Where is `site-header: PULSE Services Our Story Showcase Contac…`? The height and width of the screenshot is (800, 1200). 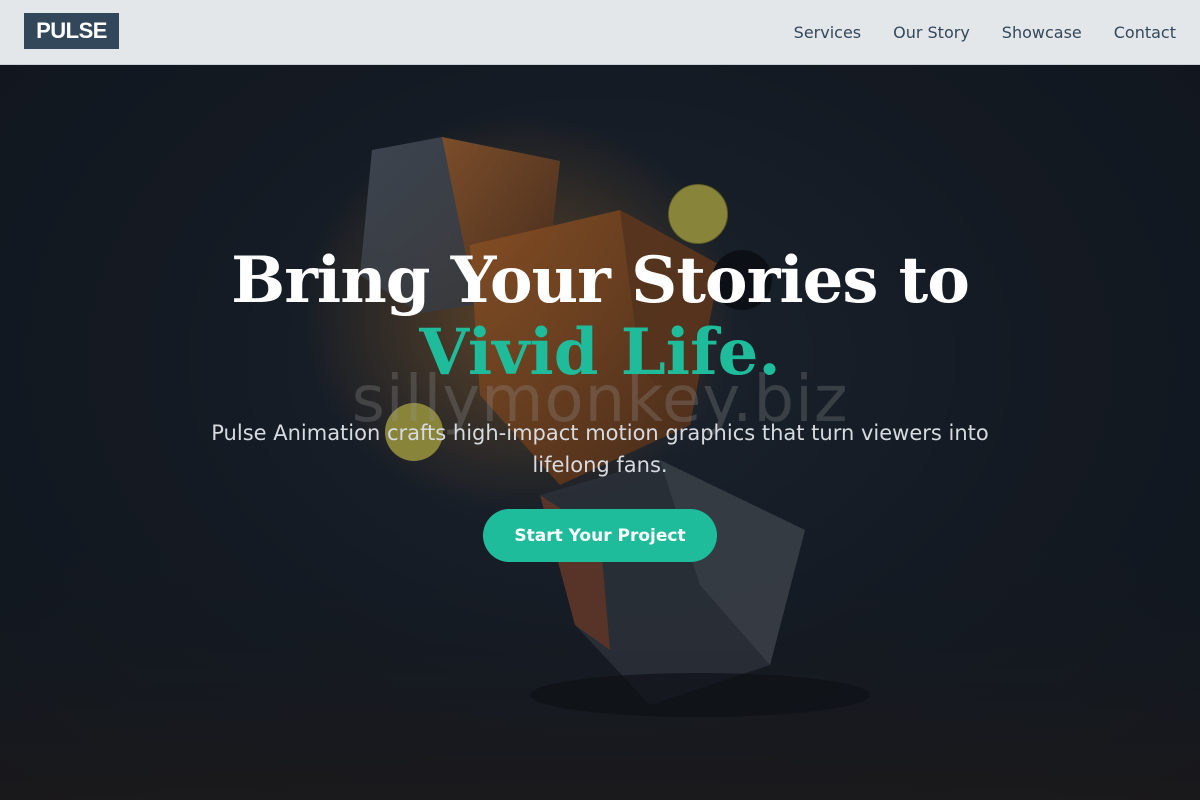 site-header: PULSE Services Our Story Showcase Contac… is located at coordinates (600, 32).